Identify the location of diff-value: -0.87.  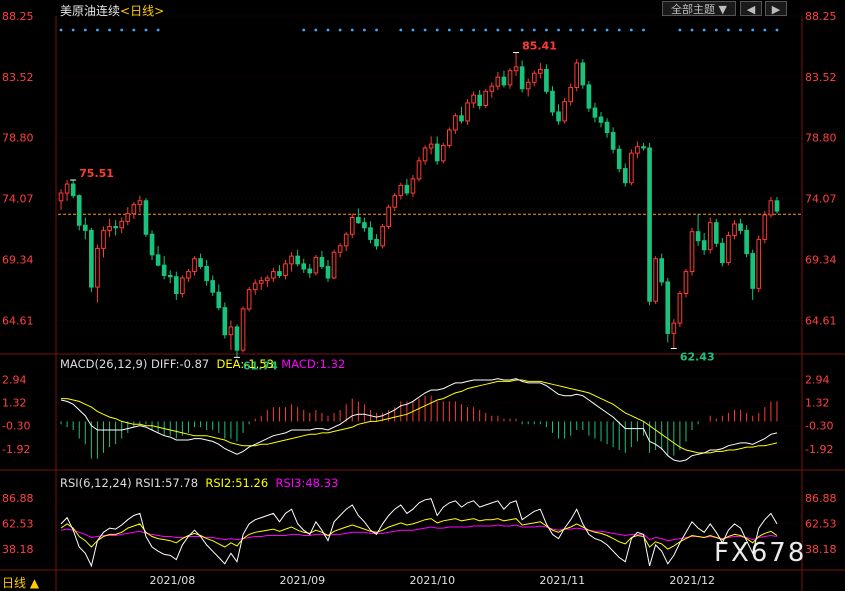
(194, 364).